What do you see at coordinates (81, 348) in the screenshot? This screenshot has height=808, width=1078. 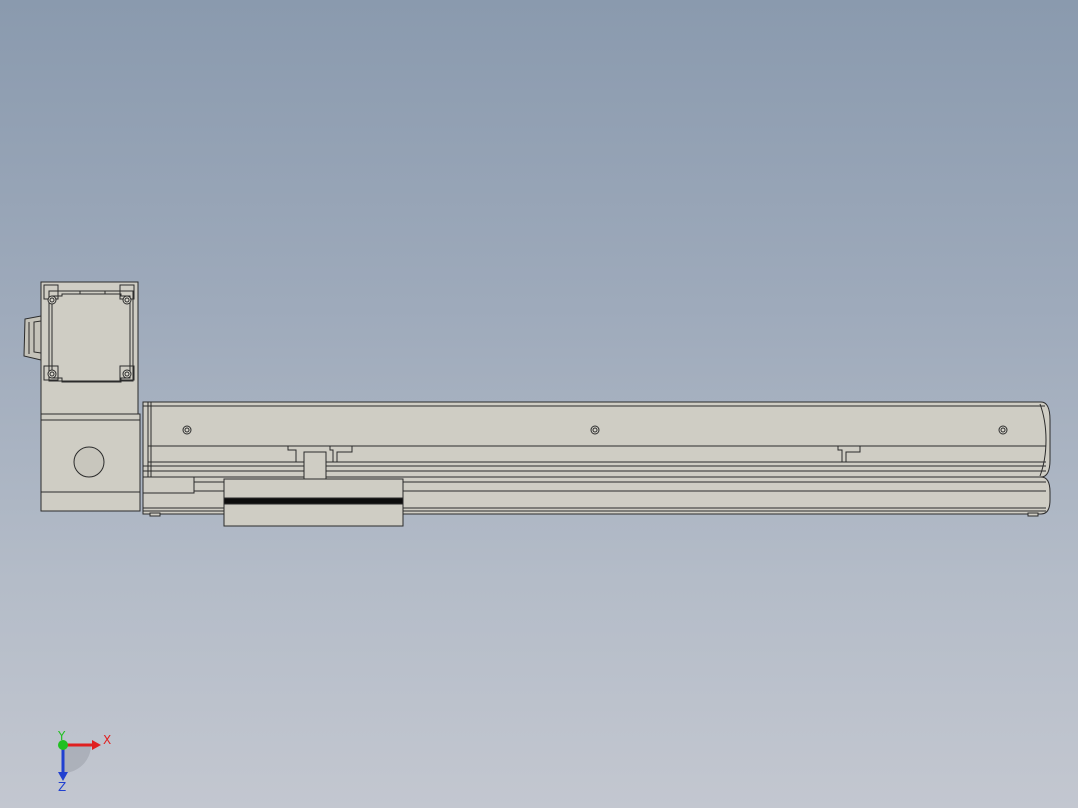 I see `motor-mount` at bounding box center [81, 348].